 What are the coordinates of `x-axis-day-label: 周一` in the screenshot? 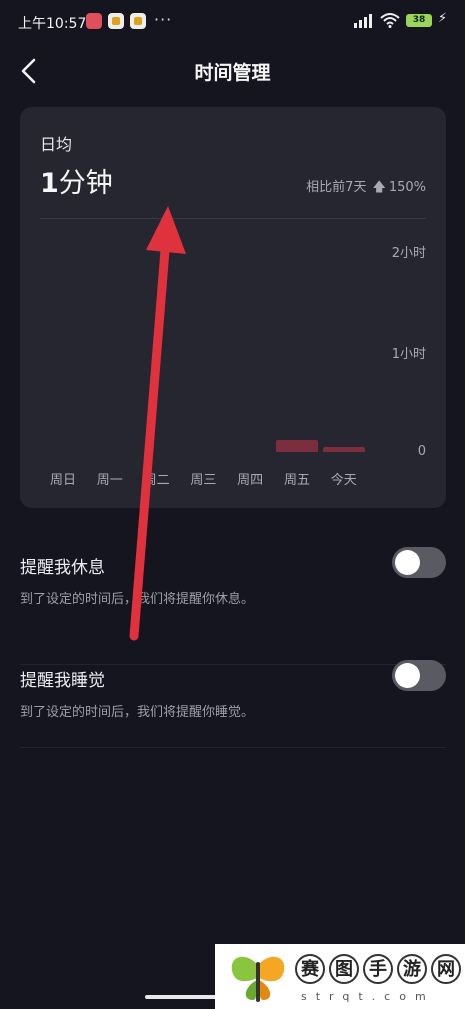 It's located at (109, 480).